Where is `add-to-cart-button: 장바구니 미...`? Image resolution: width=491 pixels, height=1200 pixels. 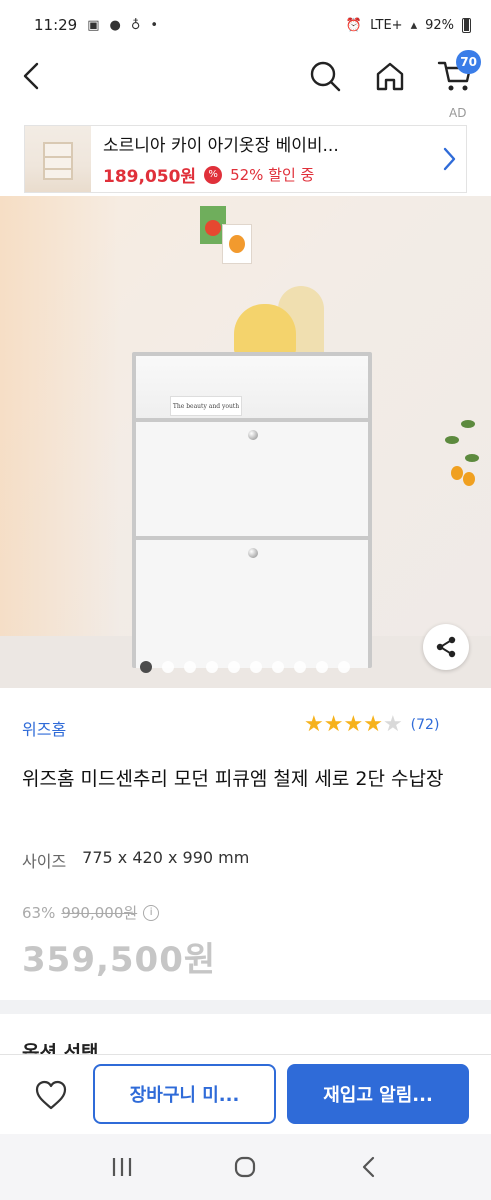
add-to-cart-button: 장바구니 미... is located at coordinates (184, 1094).